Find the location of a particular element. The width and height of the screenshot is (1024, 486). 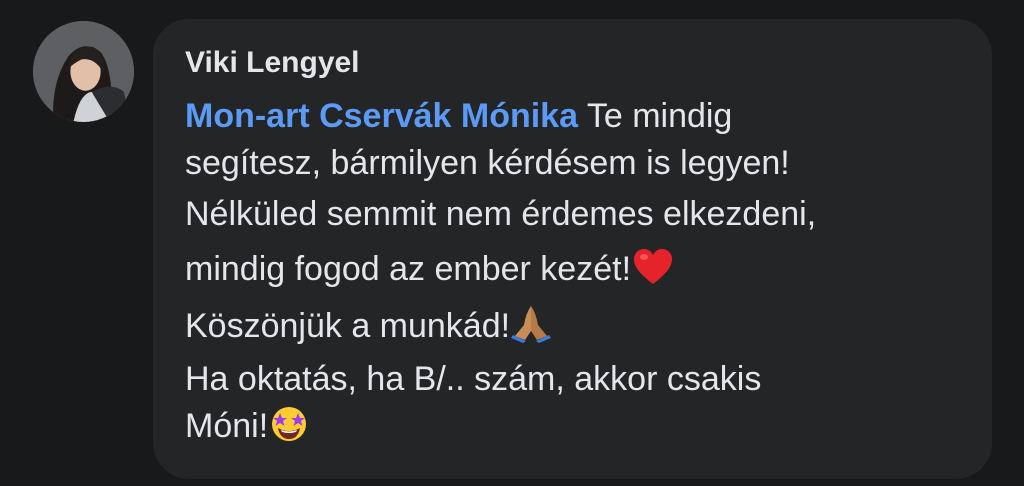

comment-line: Móni! is located at coordinates (578, 429).